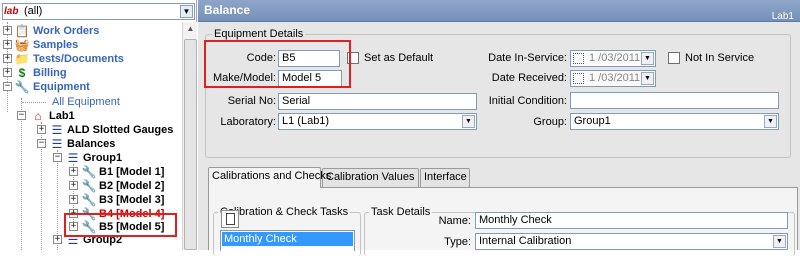 This screenshot has width=800, height=256. I want to click on tree-item-work-orders: + 📋 Work Orders, so click(91, 31).